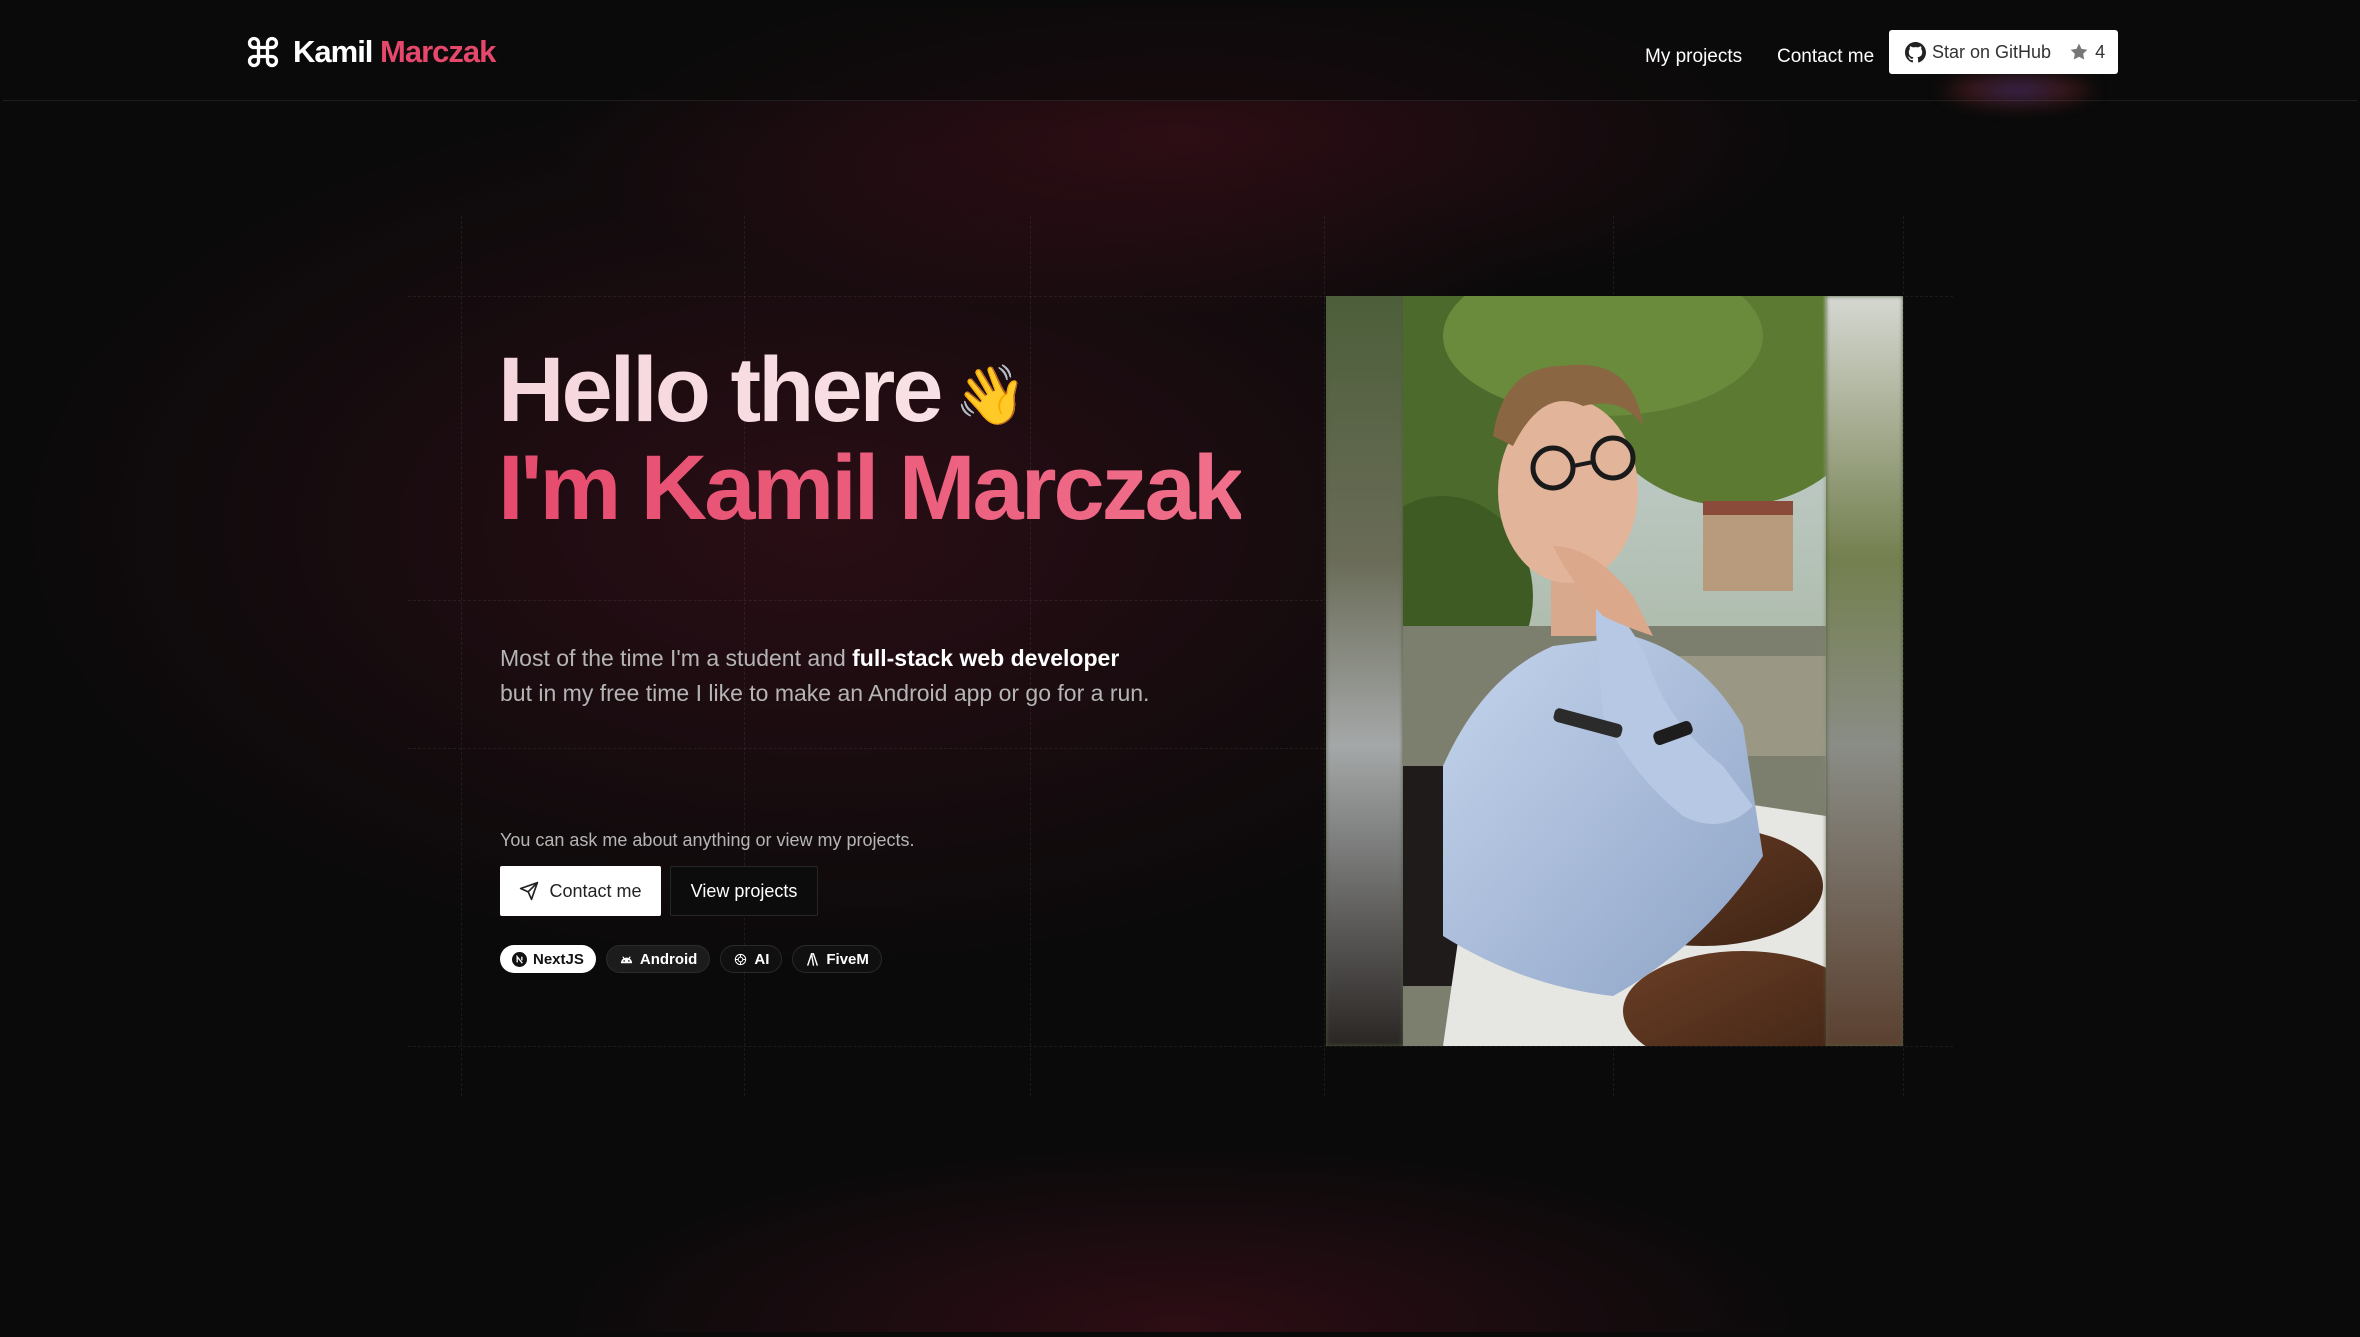  What do you see at coordinates (762, 959) in the screenshot?
I see `badge-ai-label: AI` at bounding box center [762, 959].